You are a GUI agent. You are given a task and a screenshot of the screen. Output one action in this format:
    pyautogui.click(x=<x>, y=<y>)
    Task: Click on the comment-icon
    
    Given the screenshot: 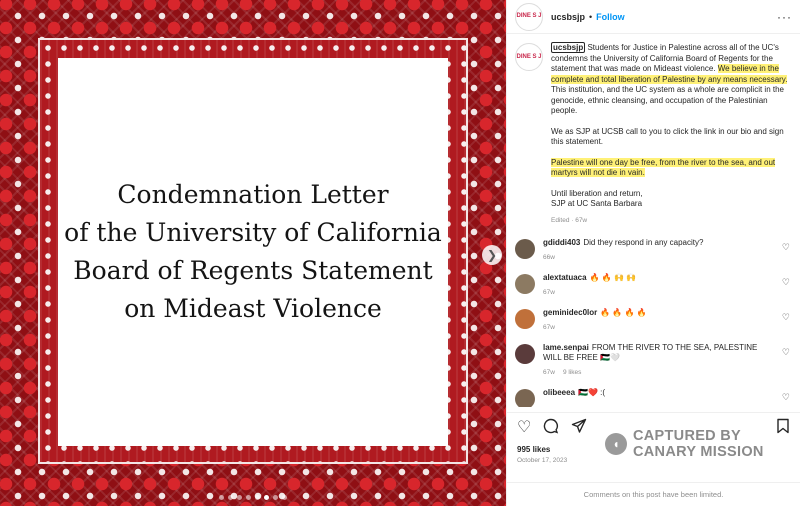 What is the action you would take?
    pyautogui.click(x=551, y=428)
    